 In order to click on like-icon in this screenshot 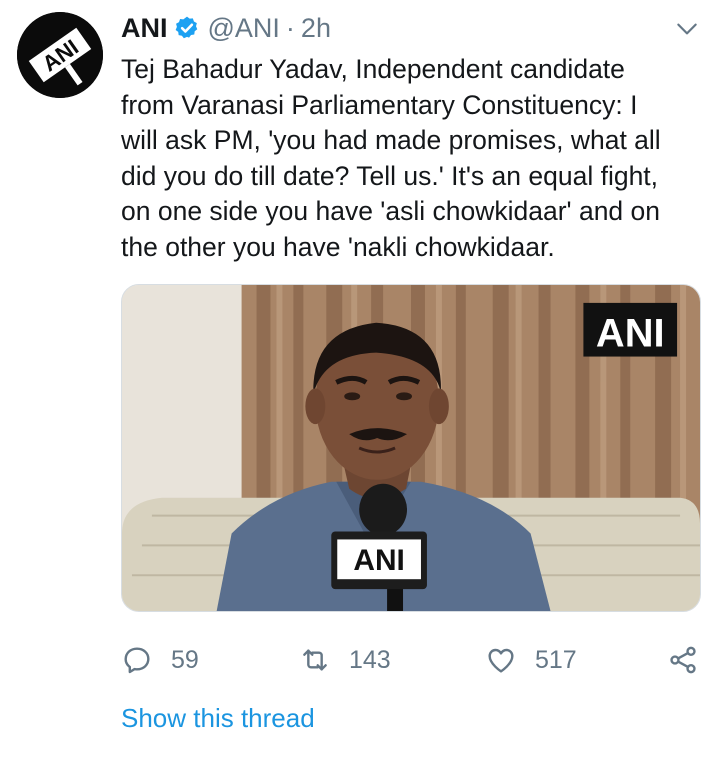, I will do `click(501, 660)`.